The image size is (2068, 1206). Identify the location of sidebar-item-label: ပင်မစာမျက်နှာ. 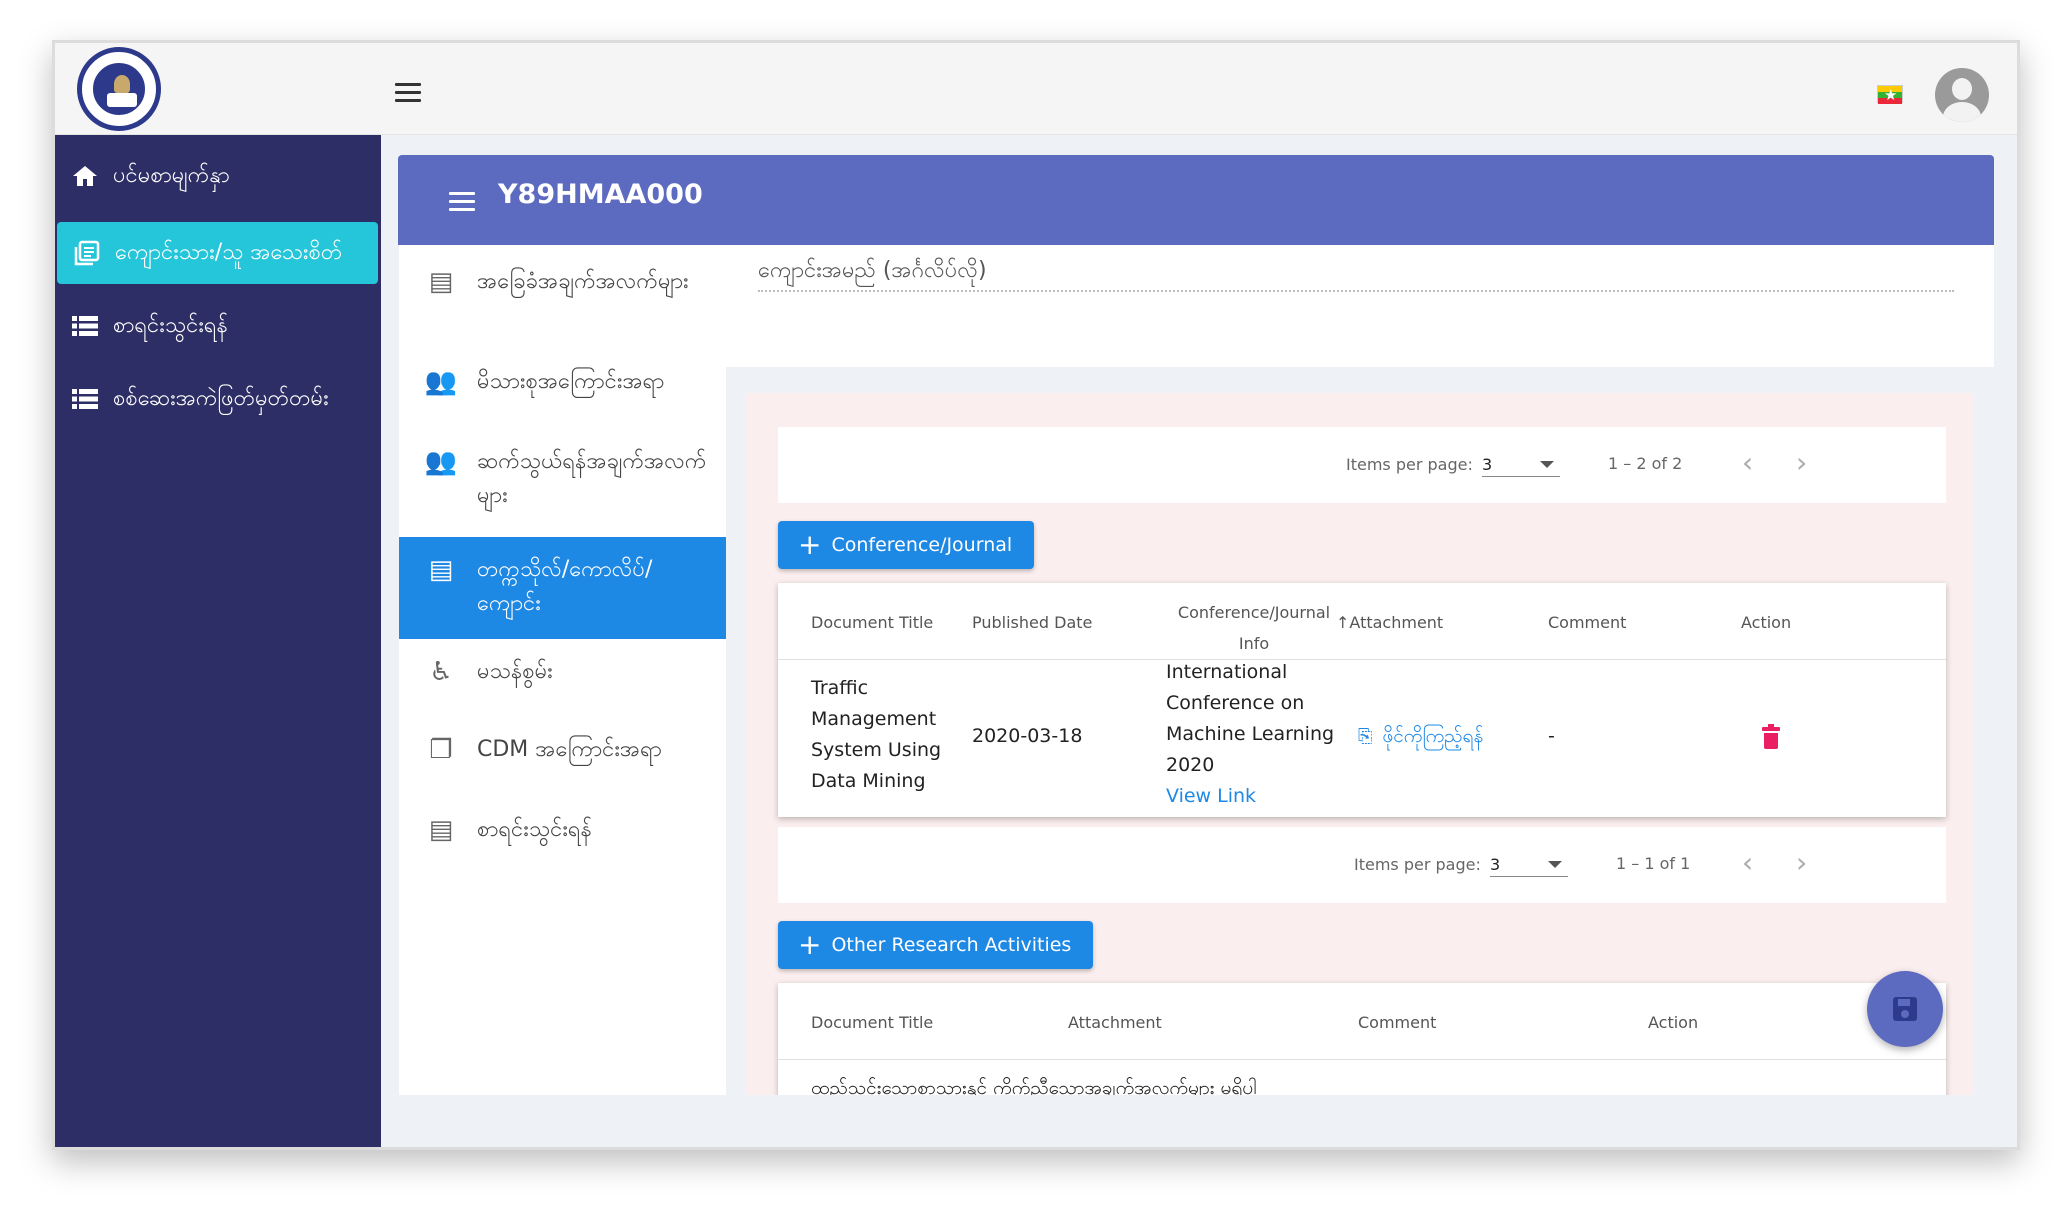
(171, 175).